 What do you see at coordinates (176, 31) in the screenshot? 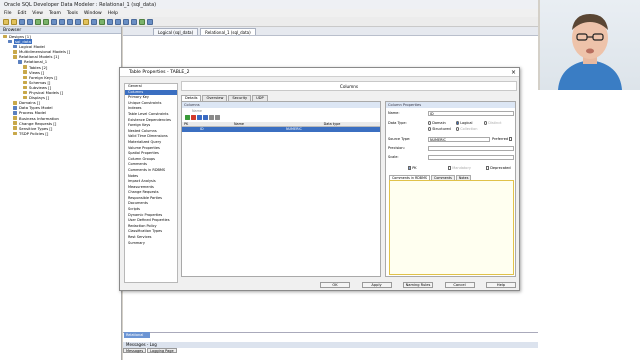
I see `tab-logical: Logical (sql_data)` at bounding box center [176, 31].